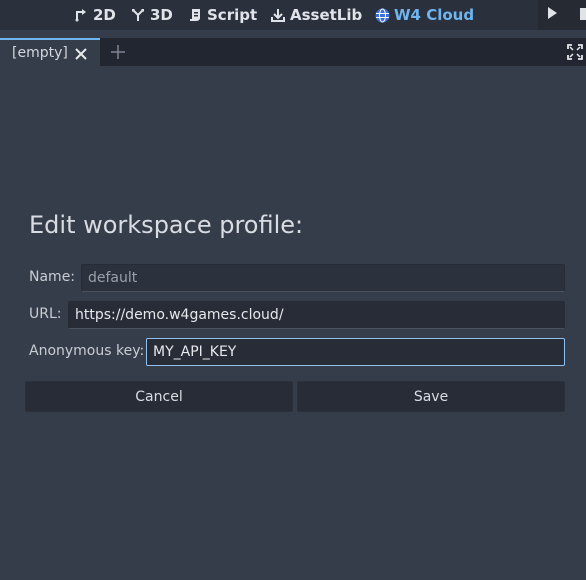 This screenshot has width=586, height=580. Describe the element at coordinates (104, 15) in the screenshot. I see `workspace-2d-label: 2D` at that location.